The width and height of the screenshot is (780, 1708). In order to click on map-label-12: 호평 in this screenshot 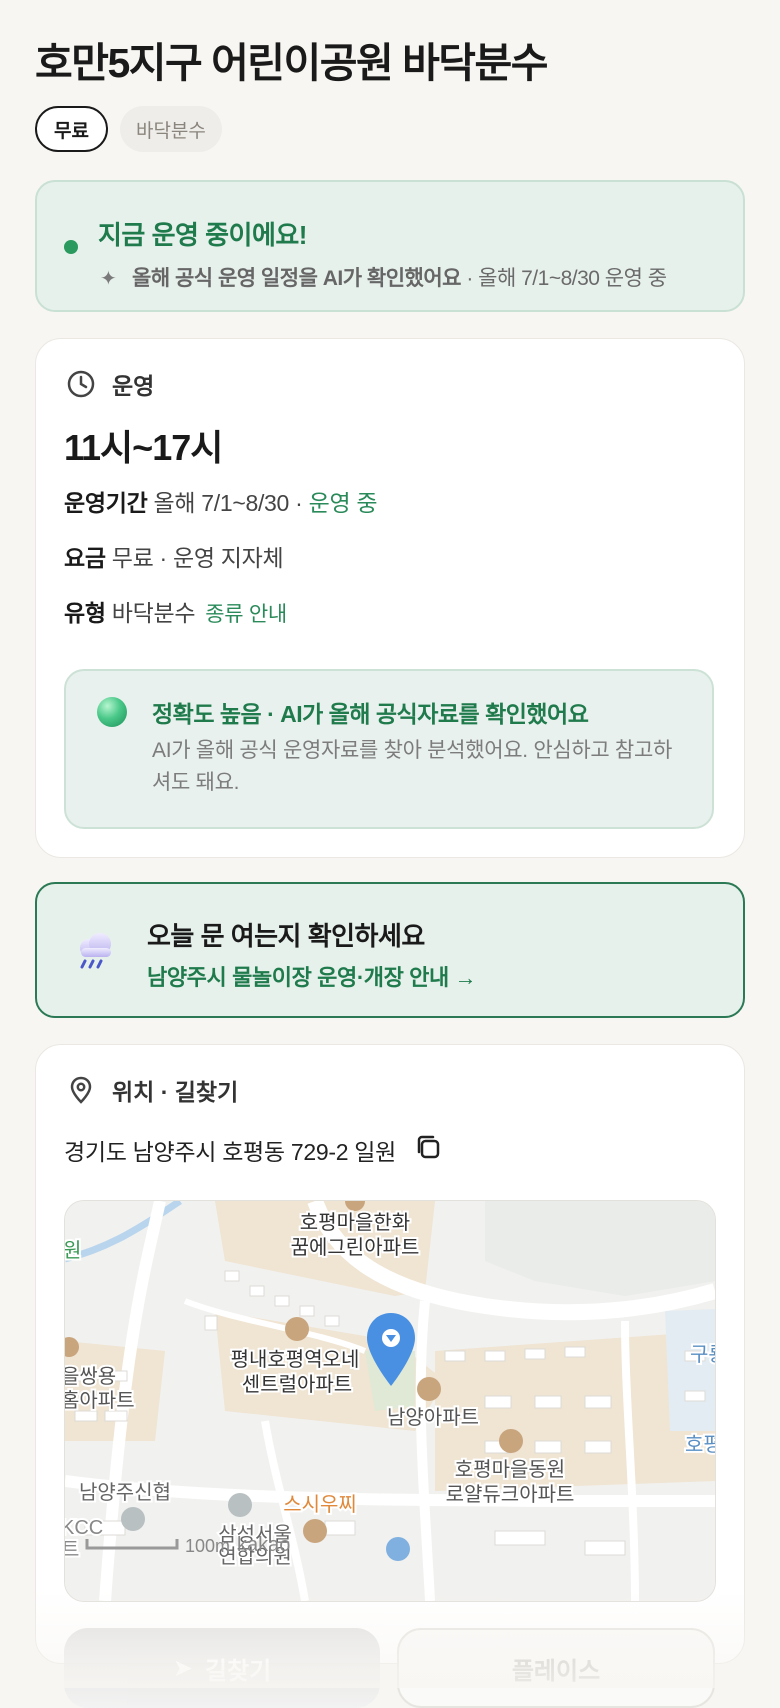, I will do `click(700, 1444)`.